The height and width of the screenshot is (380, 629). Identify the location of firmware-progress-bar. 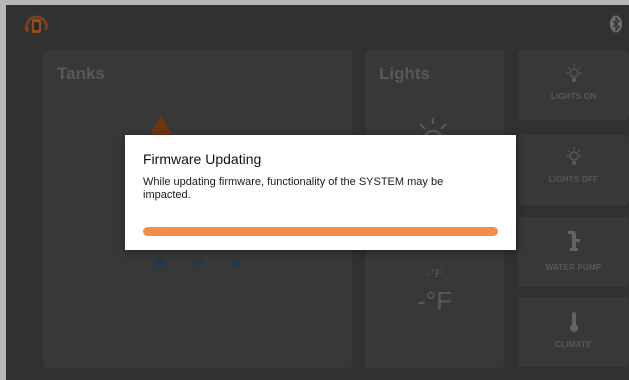
(320, 231).